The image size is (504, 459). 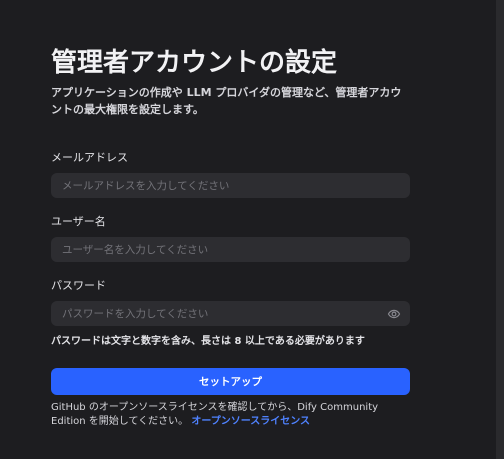 I want to click on password-field-group: パスワード パスワードは文字と数字を含み、長さは 8 以上である必要があります, so click(x=230, y=313).